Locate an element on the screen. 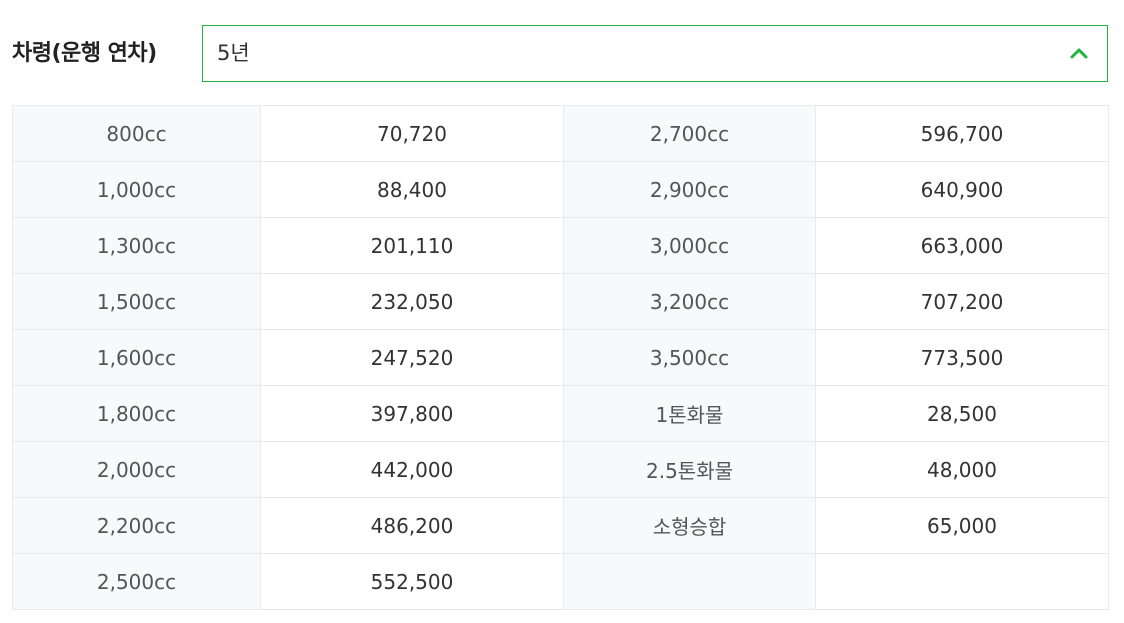 This screenshot has height=623, width=1124. table-row: 2,500cc 552,500 is located at coordinates (560, 581).